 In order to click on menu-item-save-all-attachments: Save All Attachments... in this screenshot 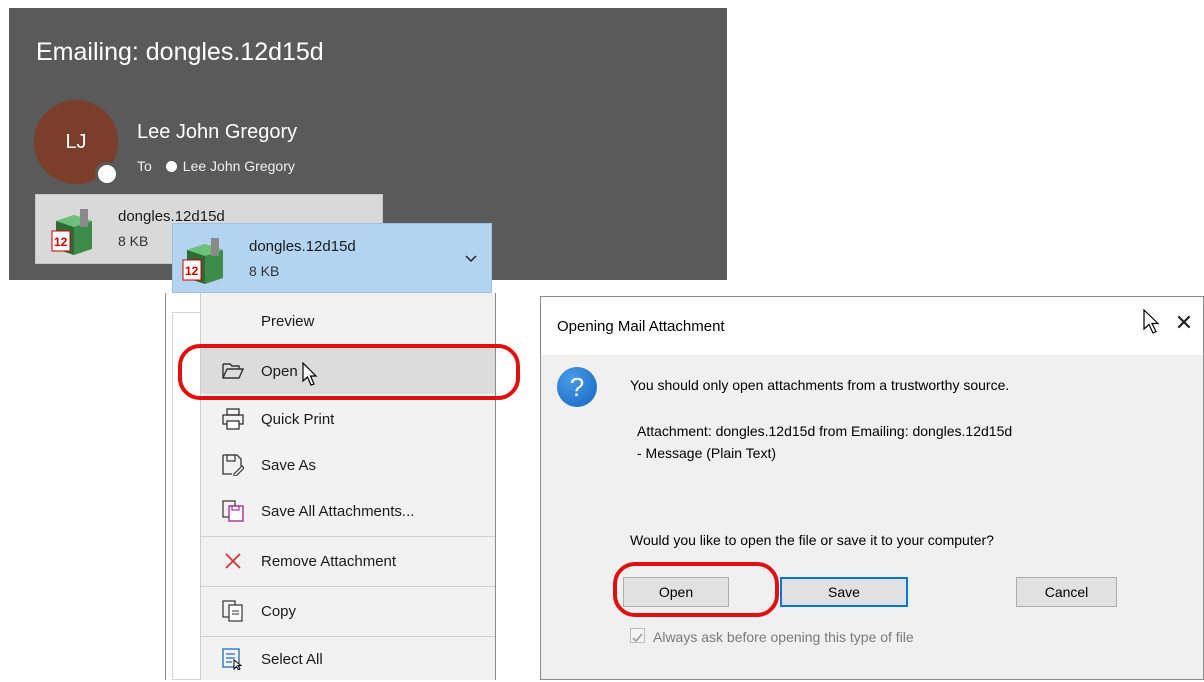, I will do `click(348, 511)`.